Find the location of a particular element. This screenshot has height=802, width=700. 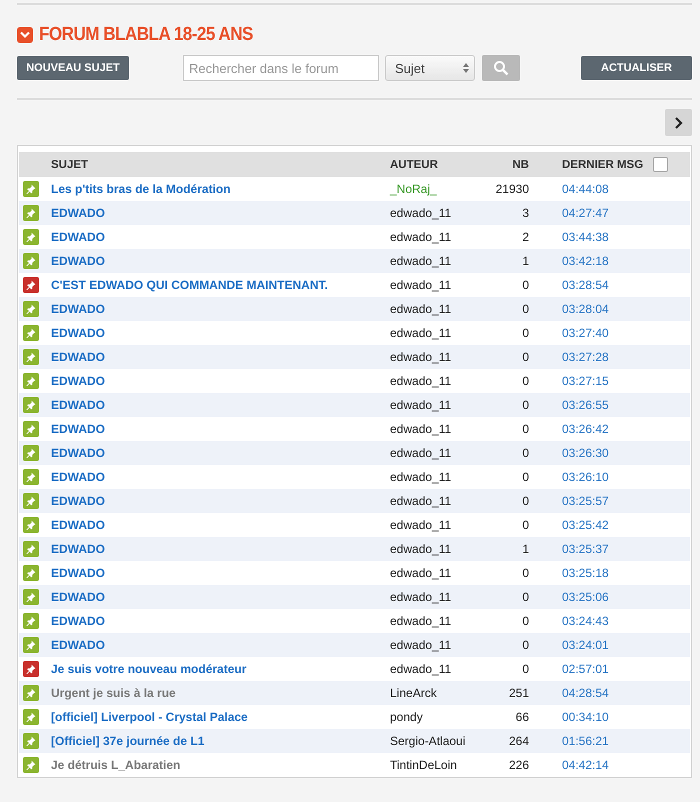

author-name: LineArck is located at coordinates (432, 693).